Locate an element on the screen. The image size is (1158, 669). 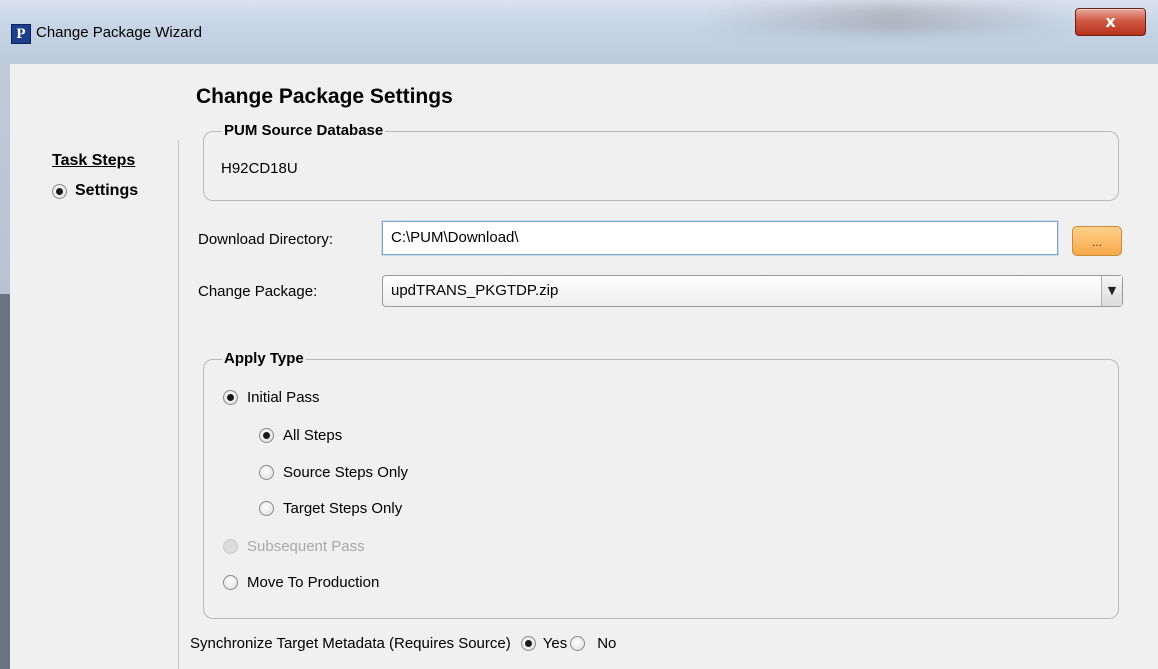
option-subsequent-pass: Subsequent Pass is located at coordinates (294, 546).